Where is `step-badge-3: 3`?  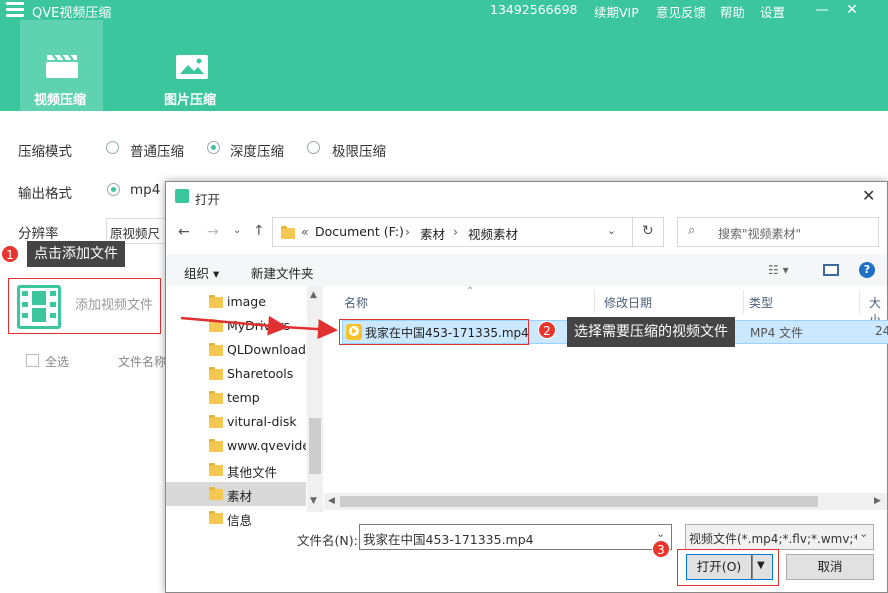
step-badge-3: 3 is located at coordinates (661, 549).